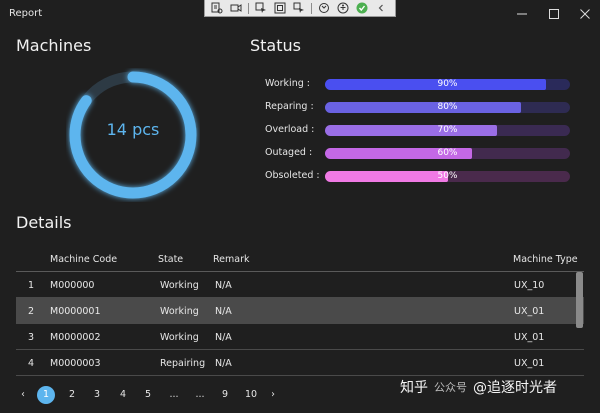  Describe the element at coordinates (31, 285) in the screenshot. I see `row-index: 1` at that location.